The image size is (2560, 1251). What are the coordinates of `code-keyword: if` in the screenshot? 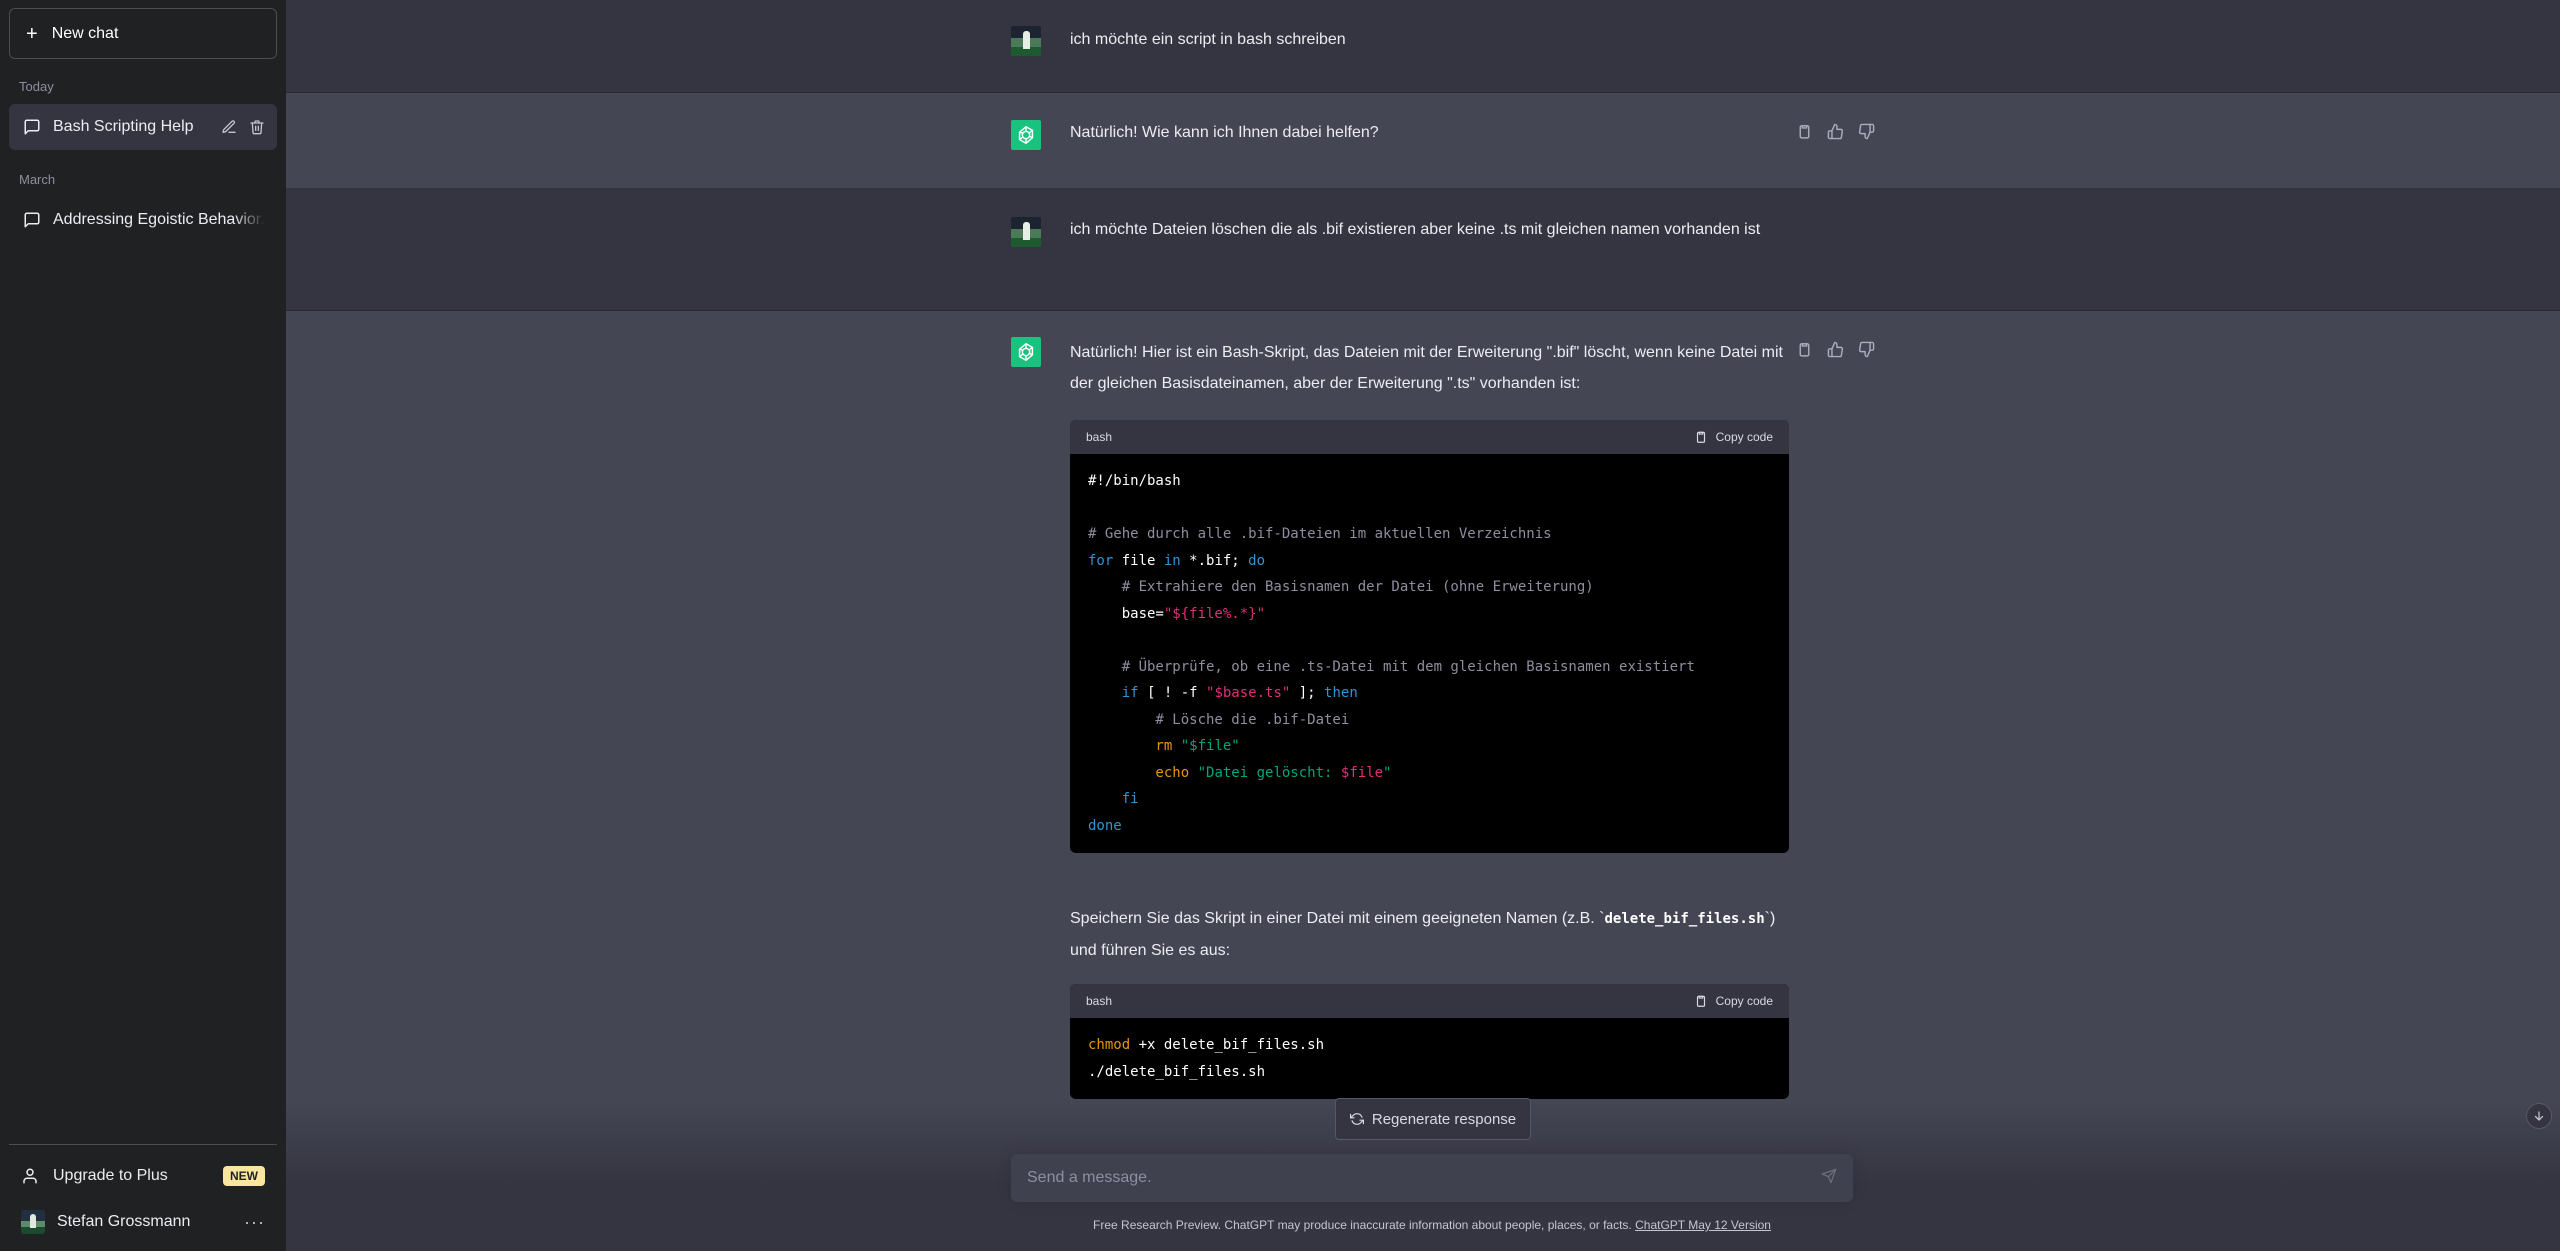 It's located at (1113, 693).